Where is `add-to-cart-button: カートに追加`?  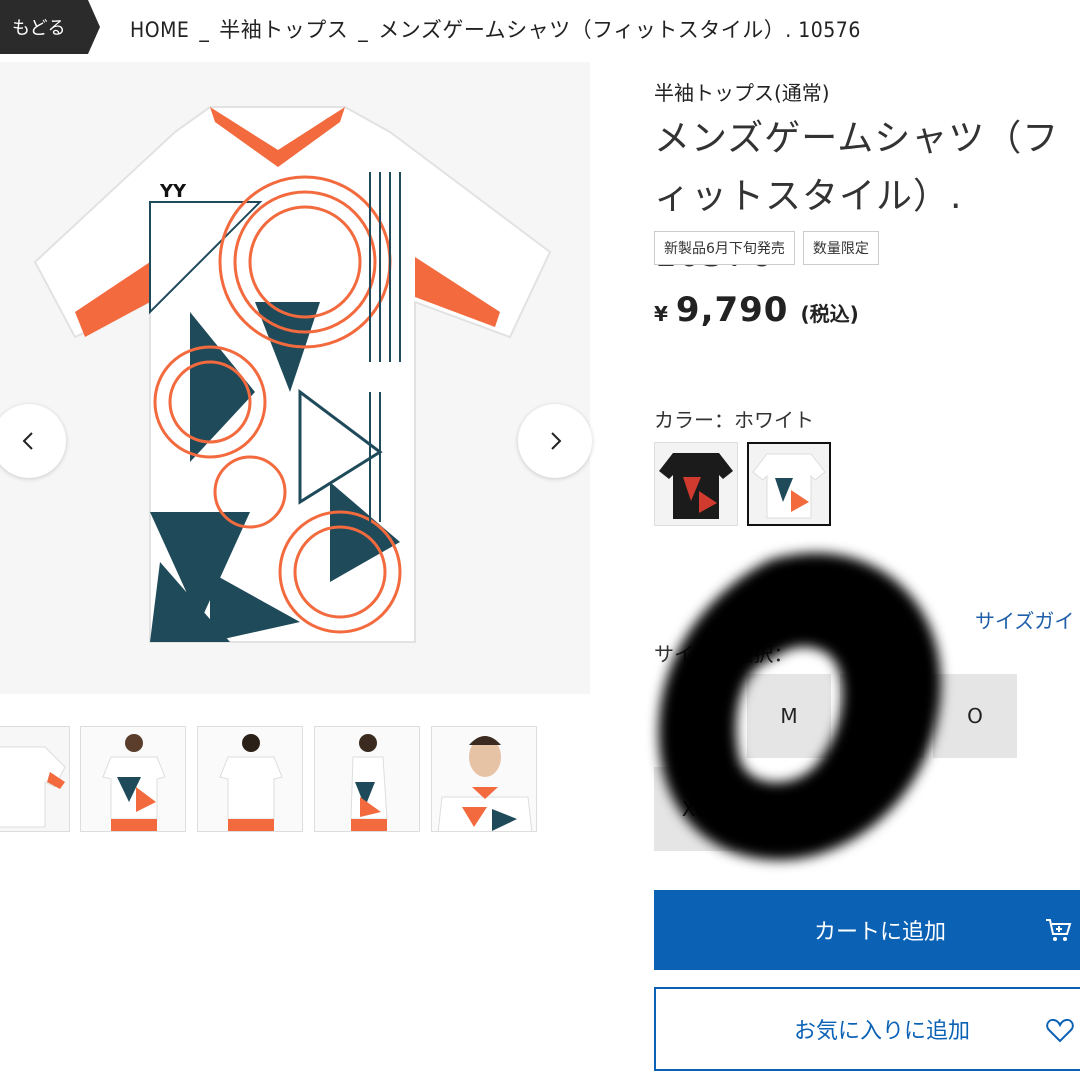
add-to-cart-button: カートに追加 is located at coordinates (867, 930).